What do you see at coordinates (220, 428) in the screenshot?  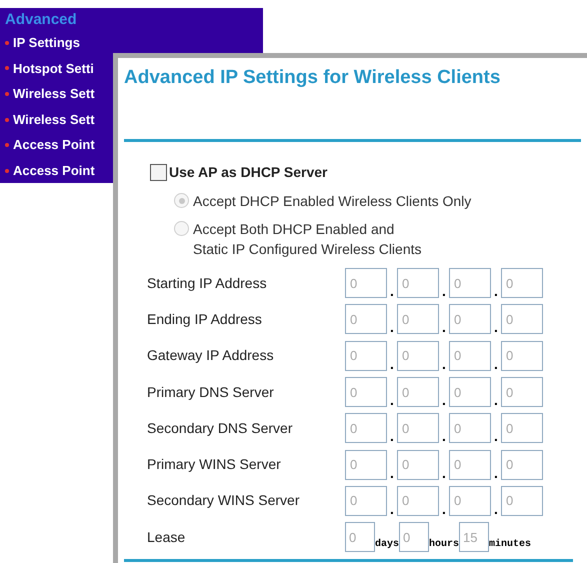 I see `field-label: Secondary DNS Server` at bounding box center [220, 428].